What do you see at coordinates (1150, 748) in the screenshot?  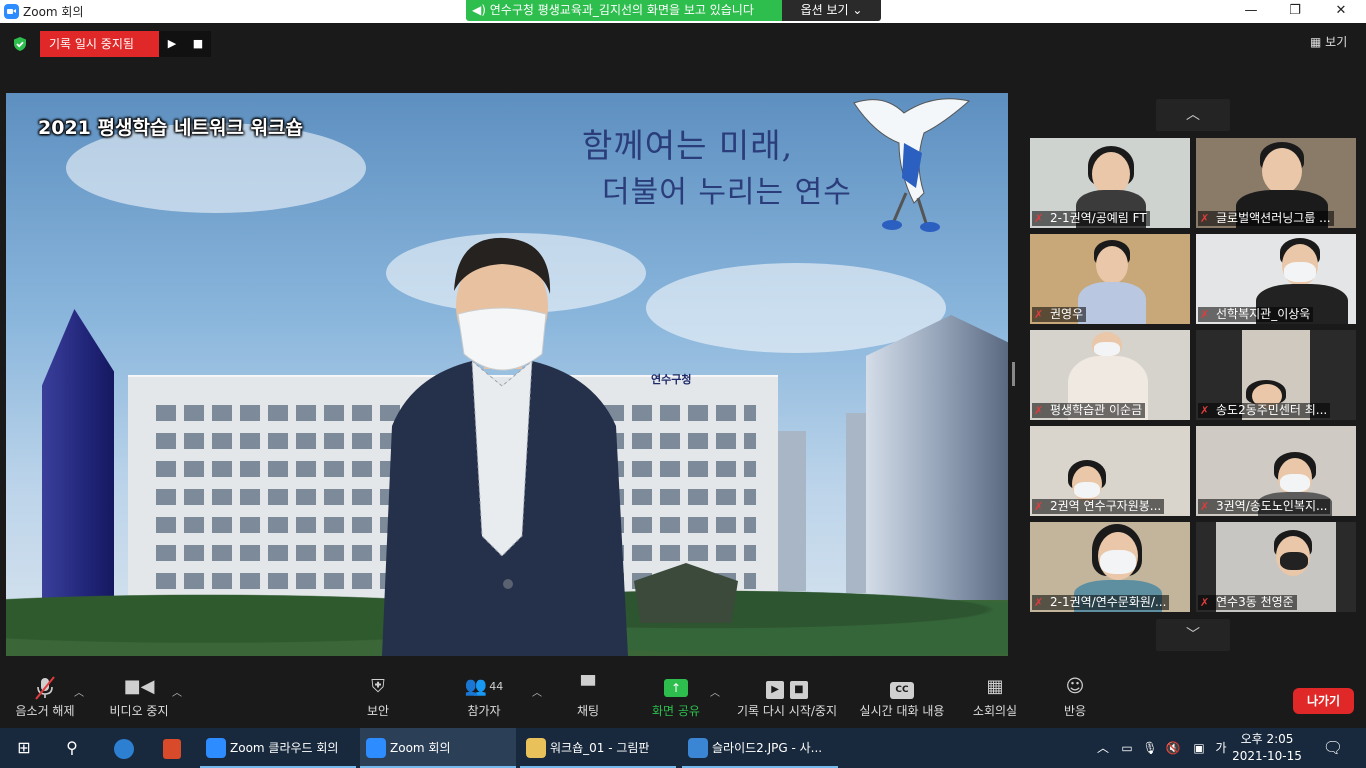 I see `microphone-tray-icon: 🎙` at bounding box center [1150, 748].